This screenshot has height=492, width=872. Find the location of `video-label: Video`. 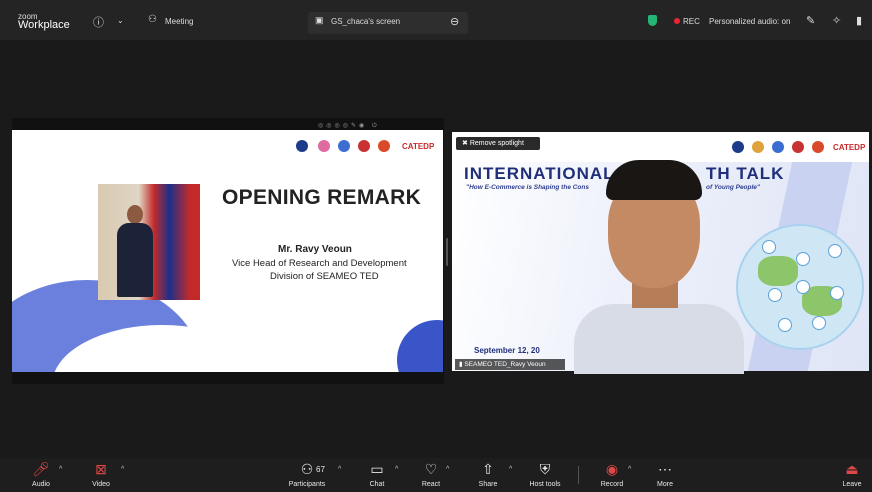

video-label: Video is located at coordinates (101, 484).